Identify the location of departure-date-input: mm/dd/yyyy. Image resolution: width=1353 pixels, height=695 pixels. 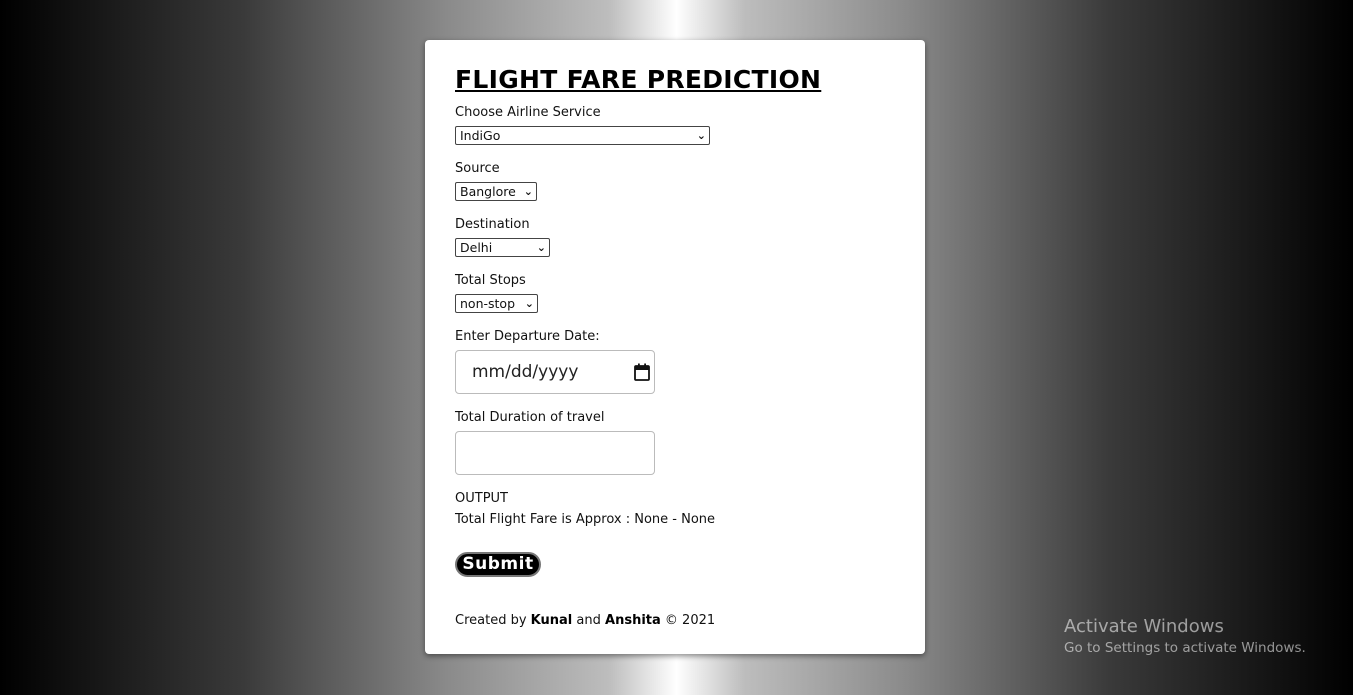
(555, 372).